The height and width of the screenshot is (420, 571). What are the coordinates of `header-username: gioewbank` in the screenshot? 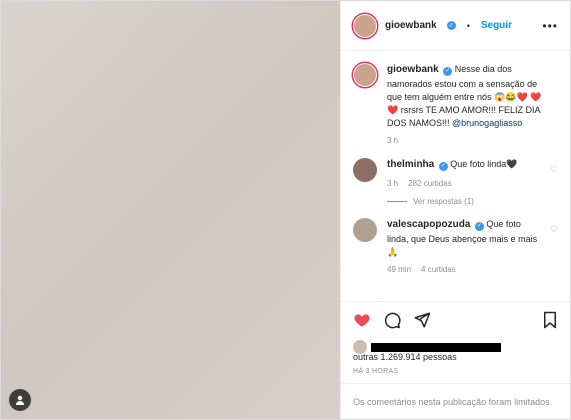 It's located at (411, 25).